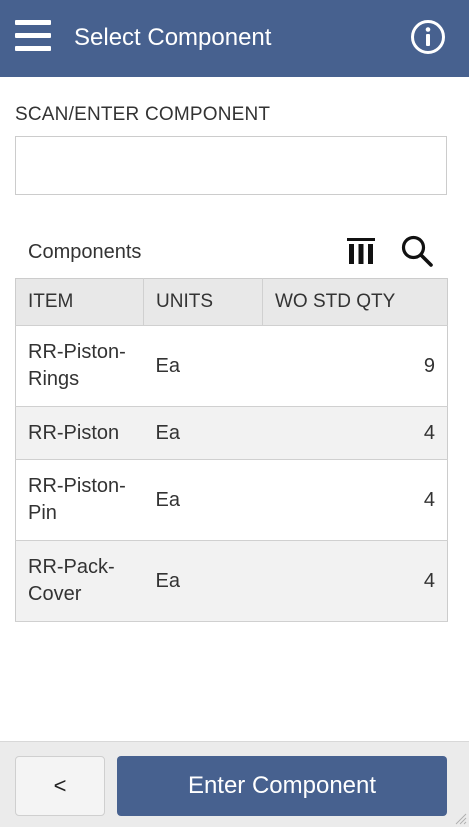 The width and height of the screenshot is (469, 827). I want to click on page-title: Select Component, so click(173, 37).